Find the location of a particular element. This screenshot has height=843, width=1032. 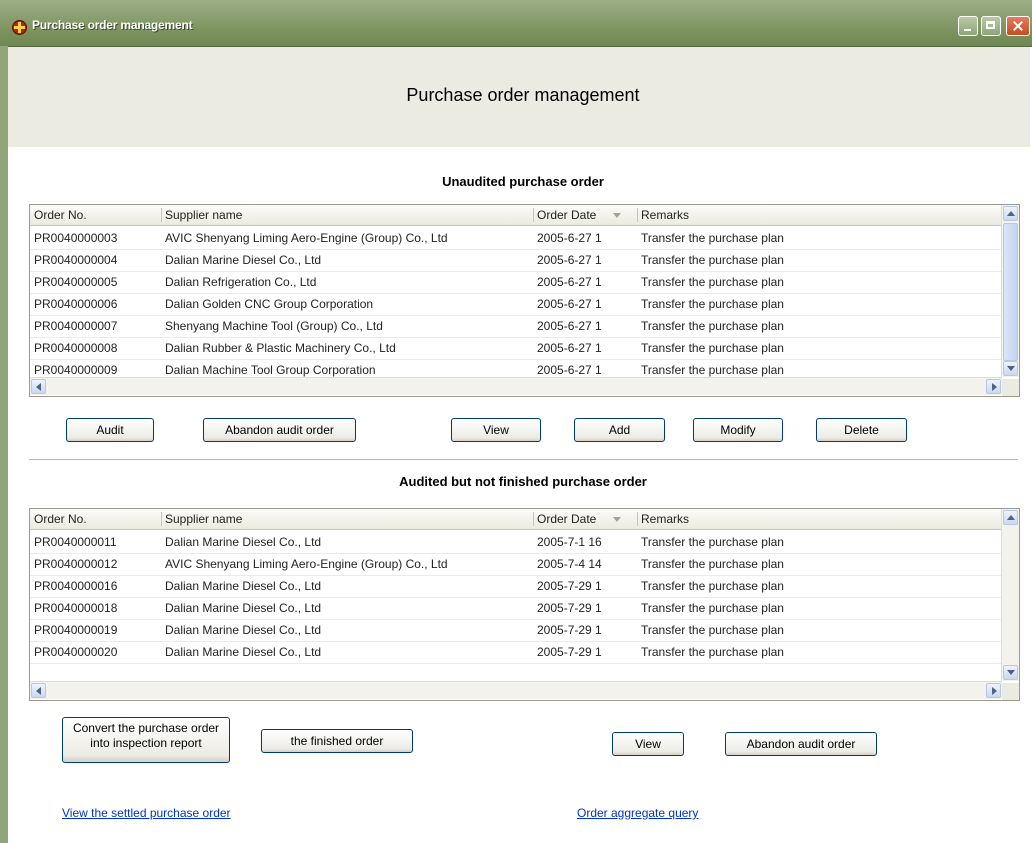

cell-order-date: 2005-7-1 16 is located at coordinates (569, 542).